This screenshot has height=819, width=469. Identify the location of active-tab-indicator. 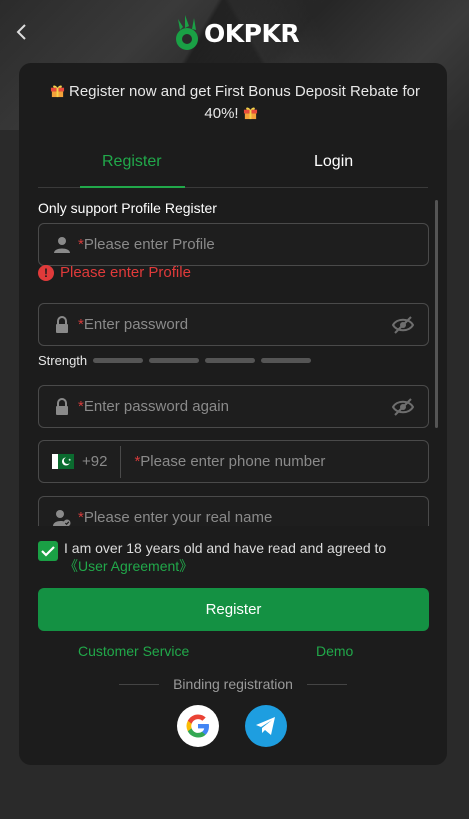
(132, 187).